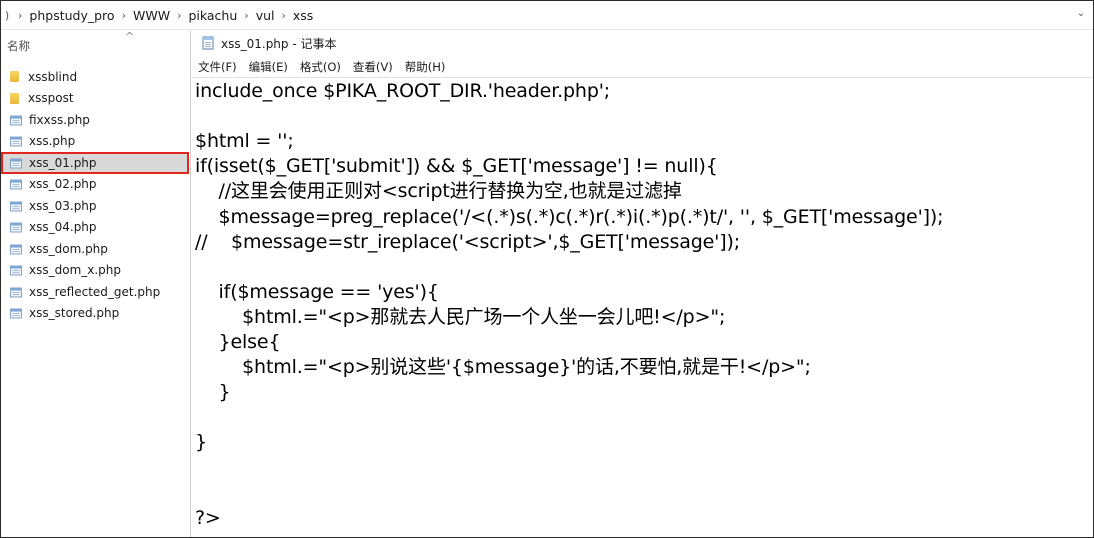 This screenshot has height=538, width=1094. I want to click on file-list-item: xss_dom.php, so click(95, 249).